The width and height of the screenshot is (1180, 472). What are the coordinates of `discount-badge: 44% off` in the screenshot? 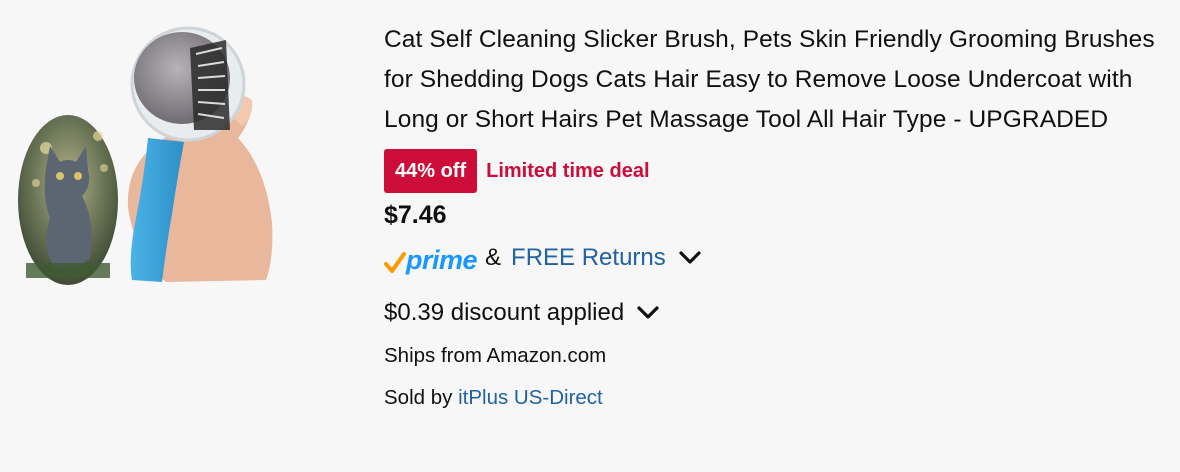 It's located at (431, 171).